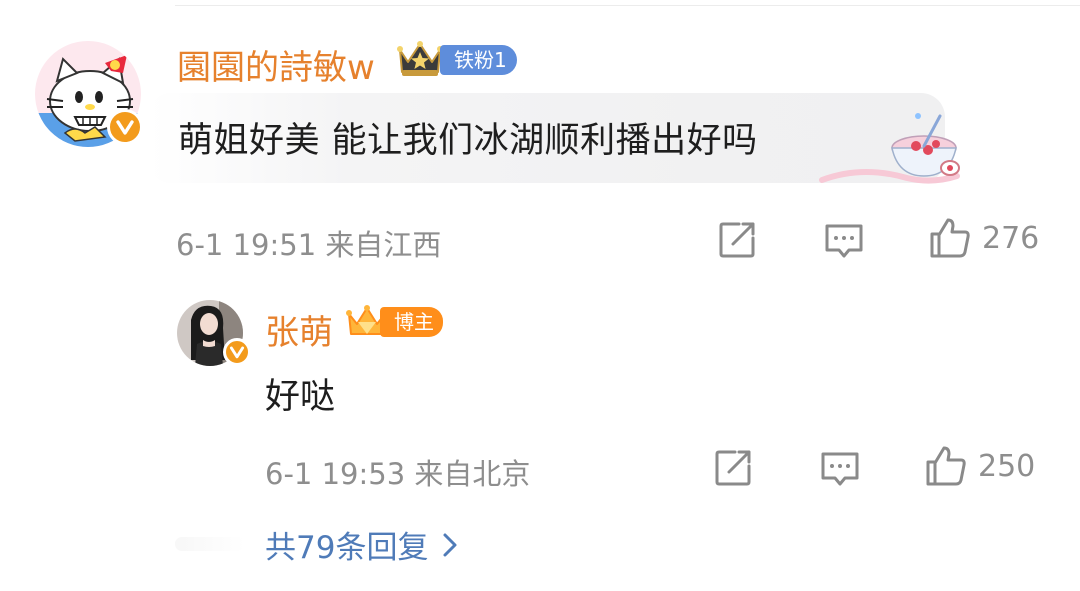 This screenshot has height=591, width=1080. Describe the element at coordinates (299, 329) in the screenshot. I see `reply-username: 张萌` at that location.